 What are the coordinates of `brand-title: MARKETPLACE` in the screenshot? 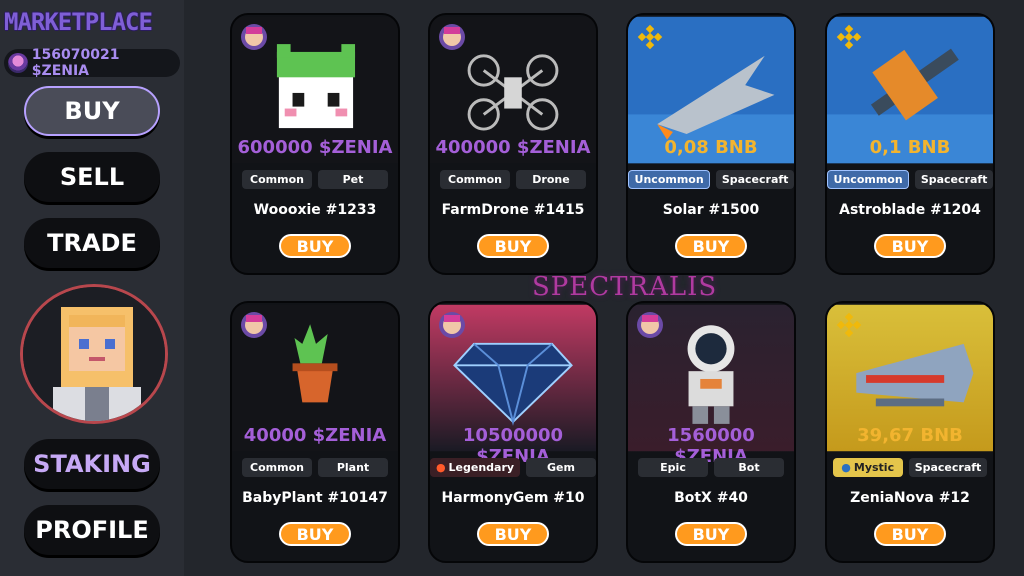 It's located at (78, 22).